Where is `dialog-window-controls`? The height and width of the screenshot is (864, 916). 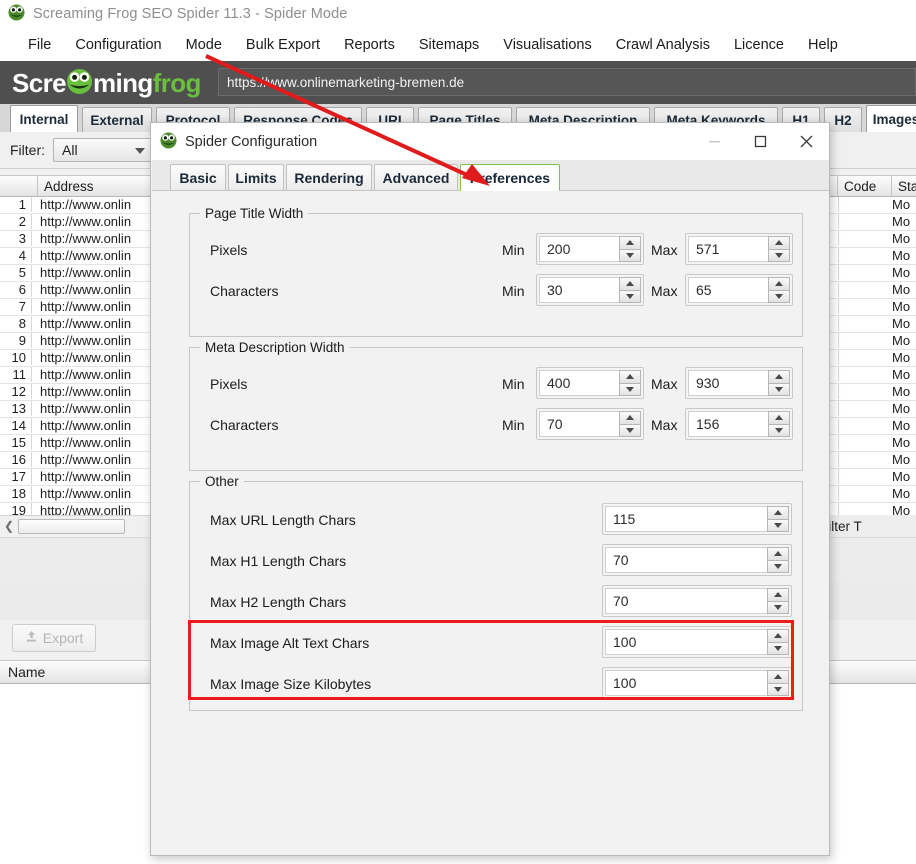 dialog-window-controls is located at coordinates (760, 141).